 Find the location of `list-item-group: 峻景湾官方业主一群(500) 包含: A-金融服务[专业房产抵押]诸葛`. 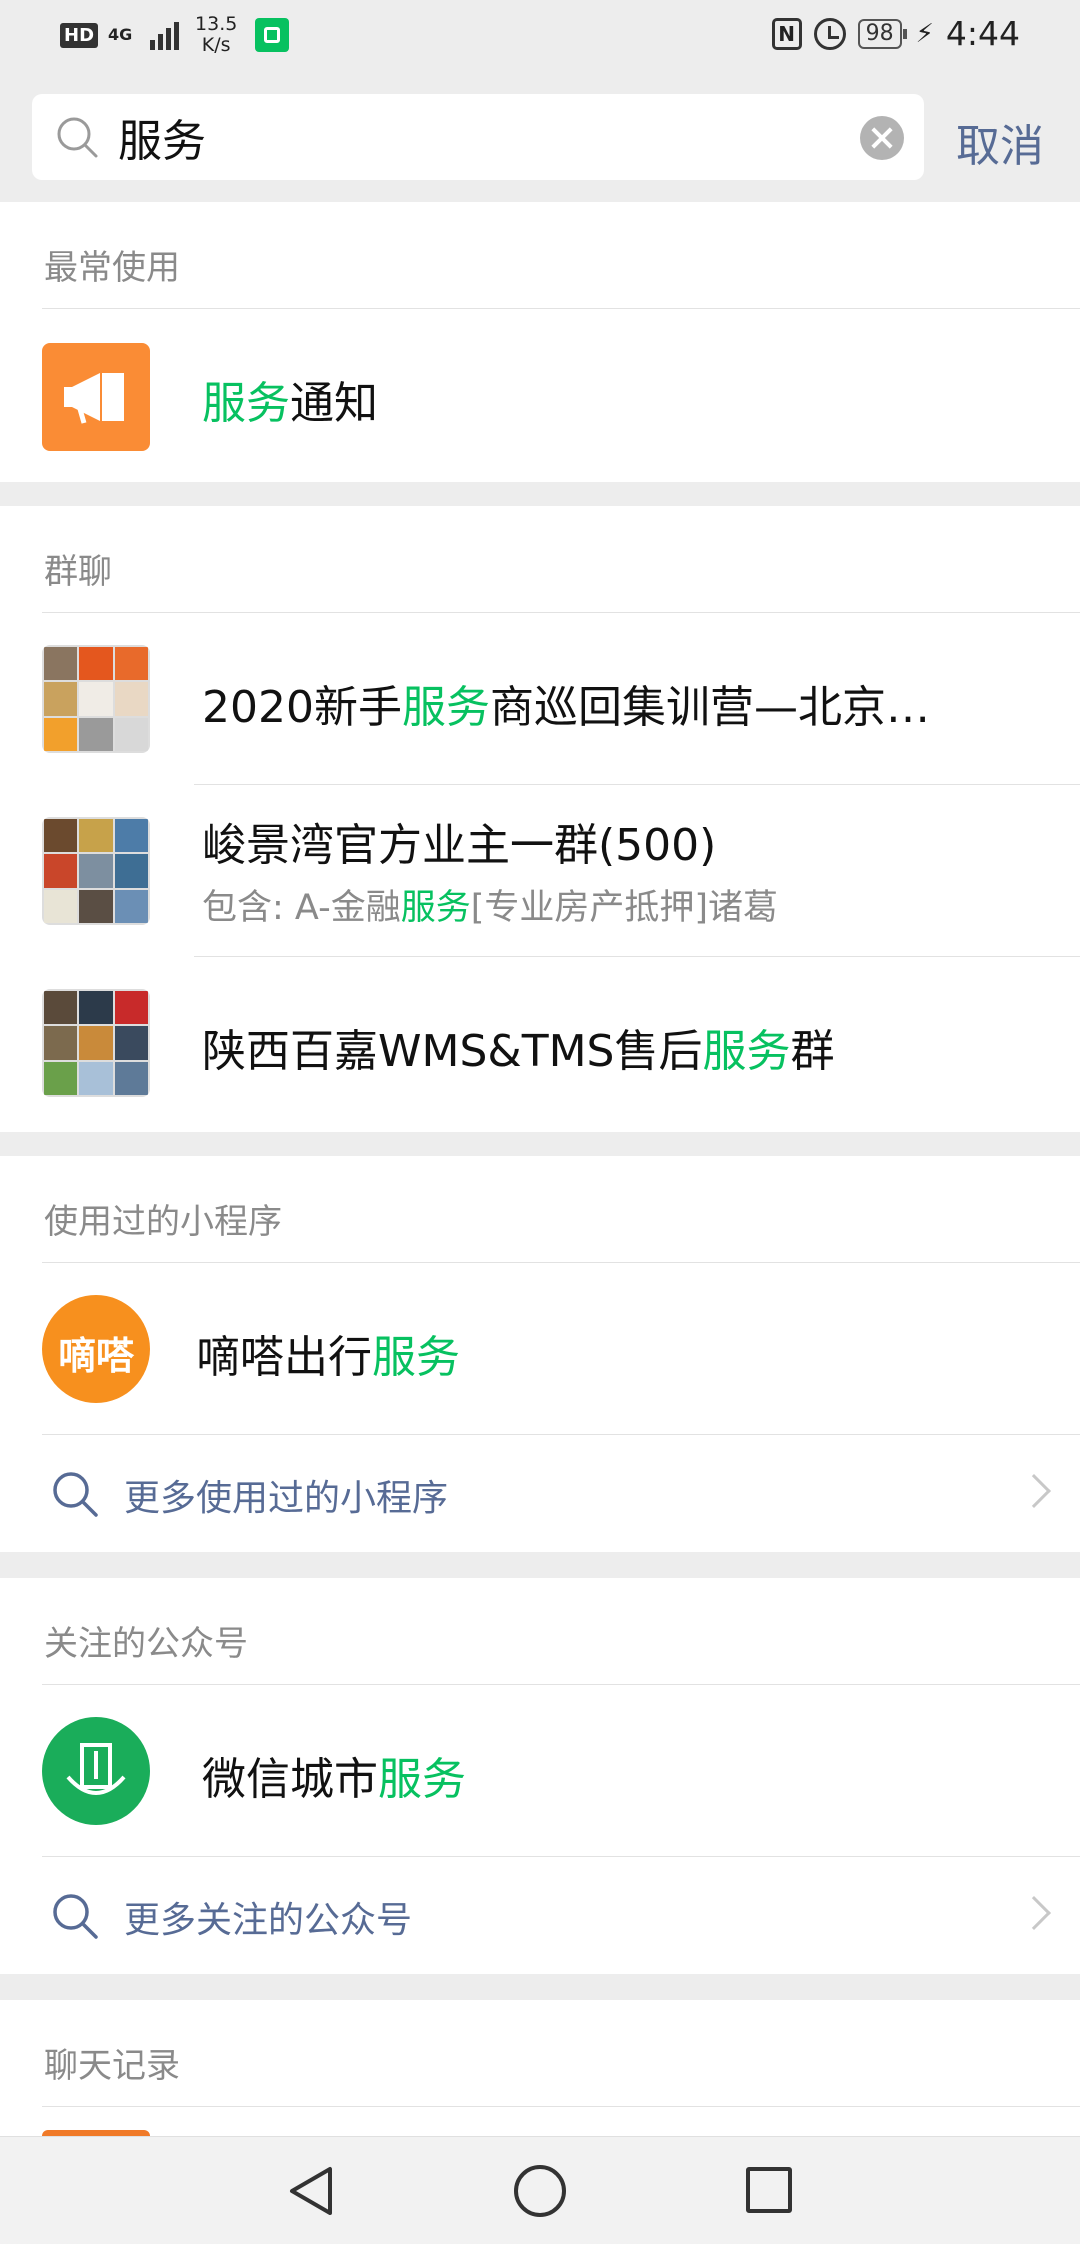

list-item-group: 峻景湾官方业主一群(500) 包含: A-金融服务[专业房产抵押]诸葛 is located at coordinates (540, 871).